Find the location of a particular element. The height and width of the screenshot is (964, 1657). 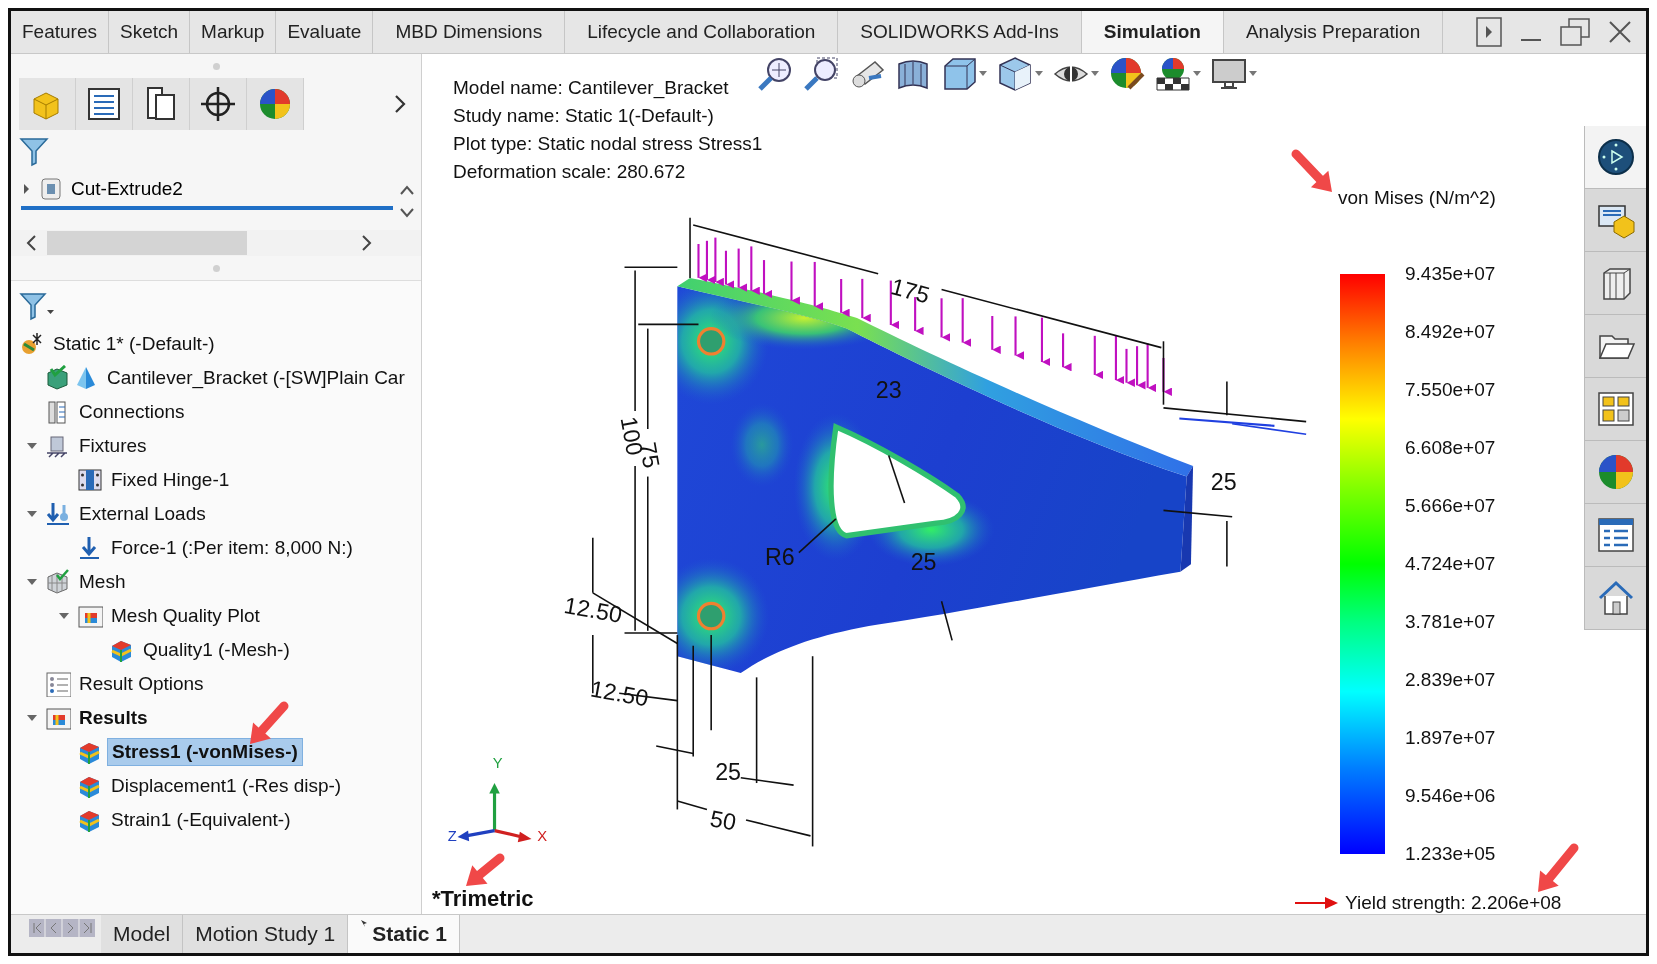

tree-item: Mesh is located at coordinates (102, 582).